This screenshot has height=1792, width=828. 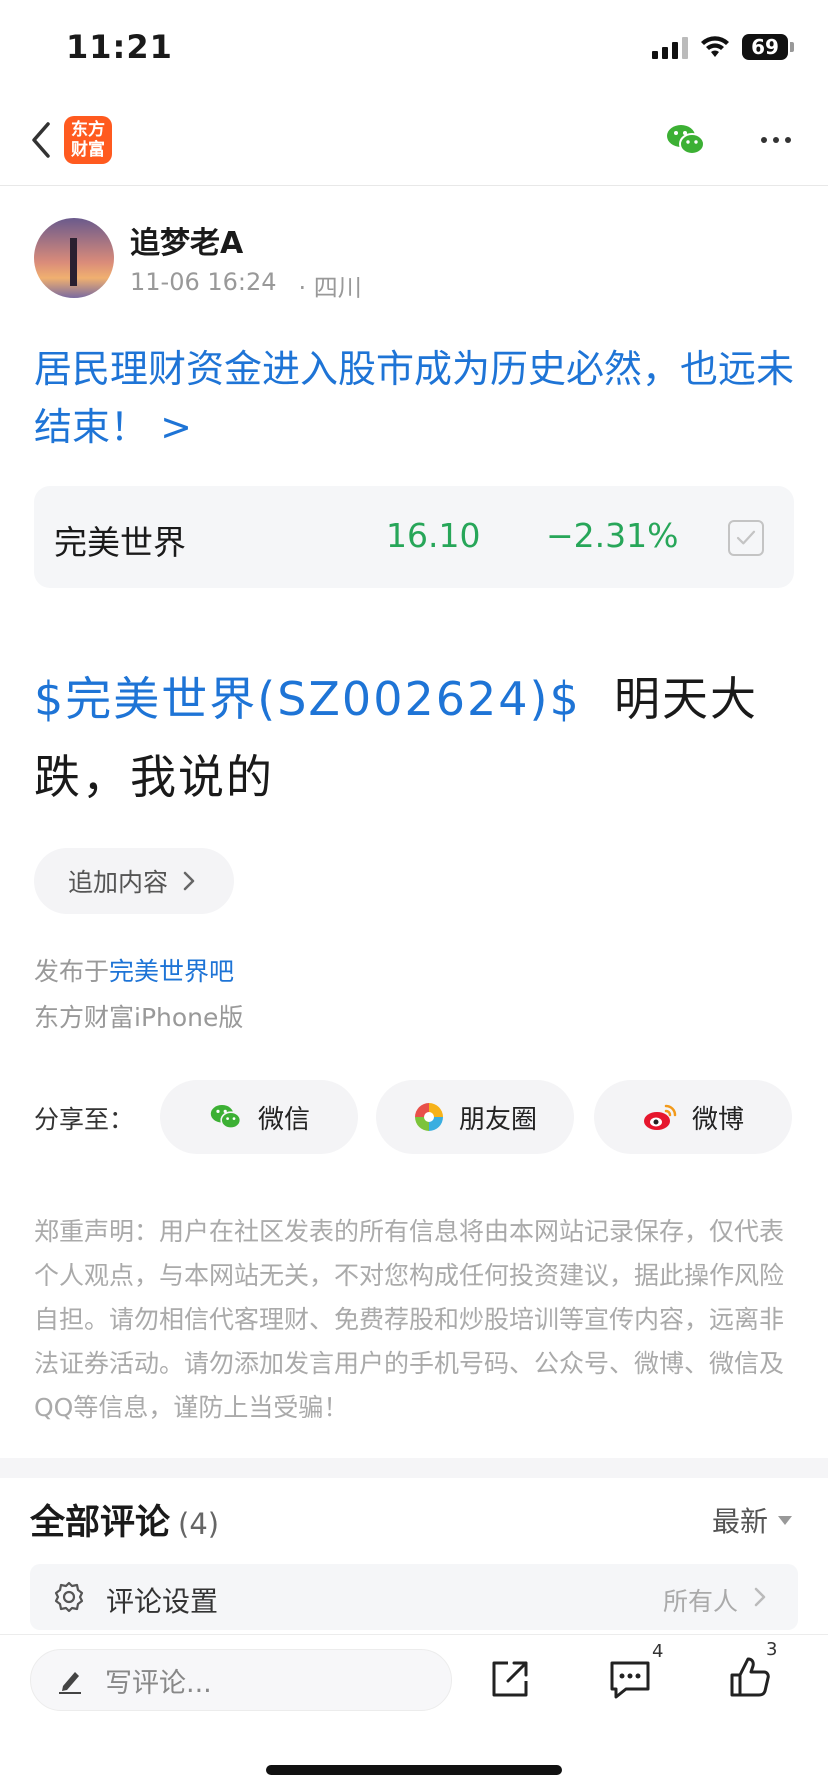 What do you see at coordinates (44, 140) in the screenshot?
I see `back-arrow-icon` at bounding box center [44, 140].